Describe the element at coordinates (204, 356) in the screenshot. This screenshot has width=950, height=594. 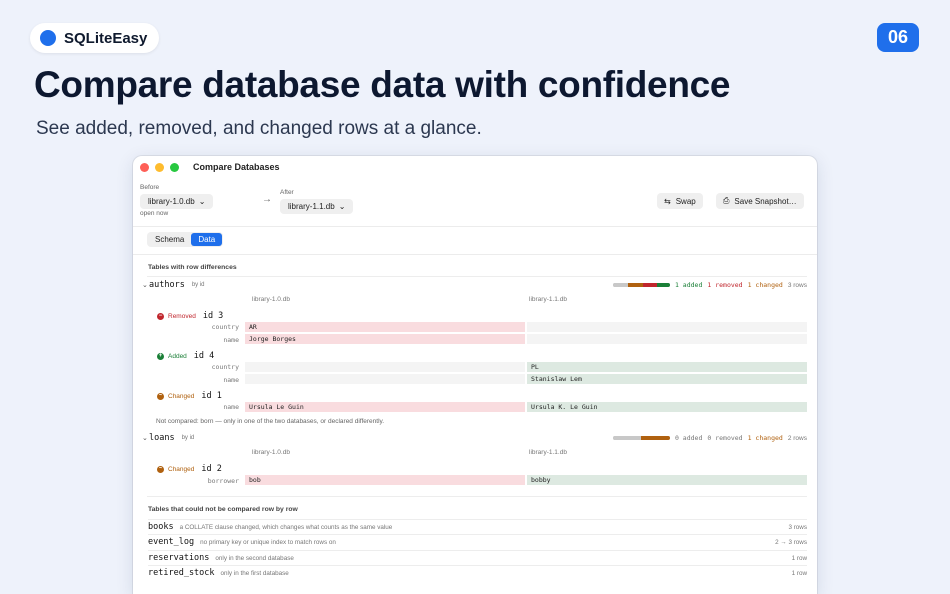
I see `row-id: id 4` at that location.